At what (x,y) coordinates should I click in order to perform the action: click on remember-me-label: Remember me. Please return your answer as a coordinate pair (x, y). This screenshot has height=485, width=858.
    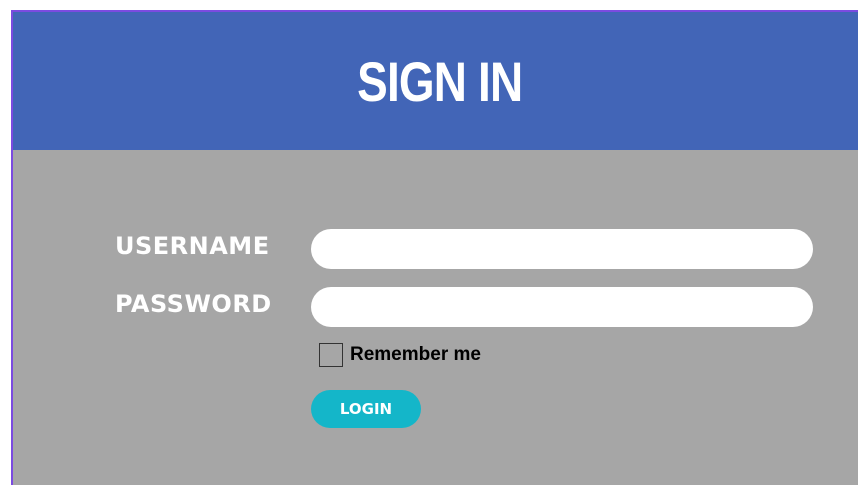
    Looking at the image, I should click on (415, 355).